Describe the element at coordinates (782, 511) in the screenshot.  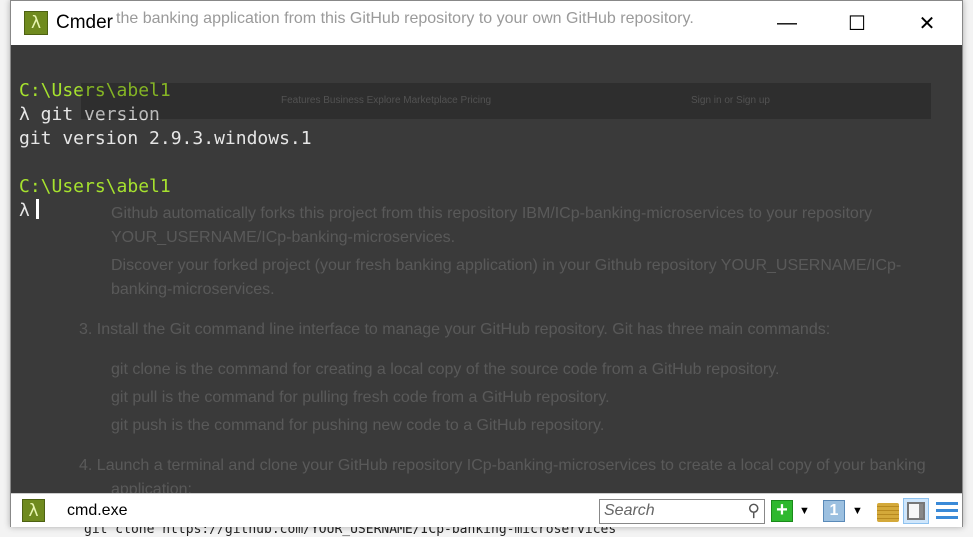
I see `new-console-button: +` at that location.